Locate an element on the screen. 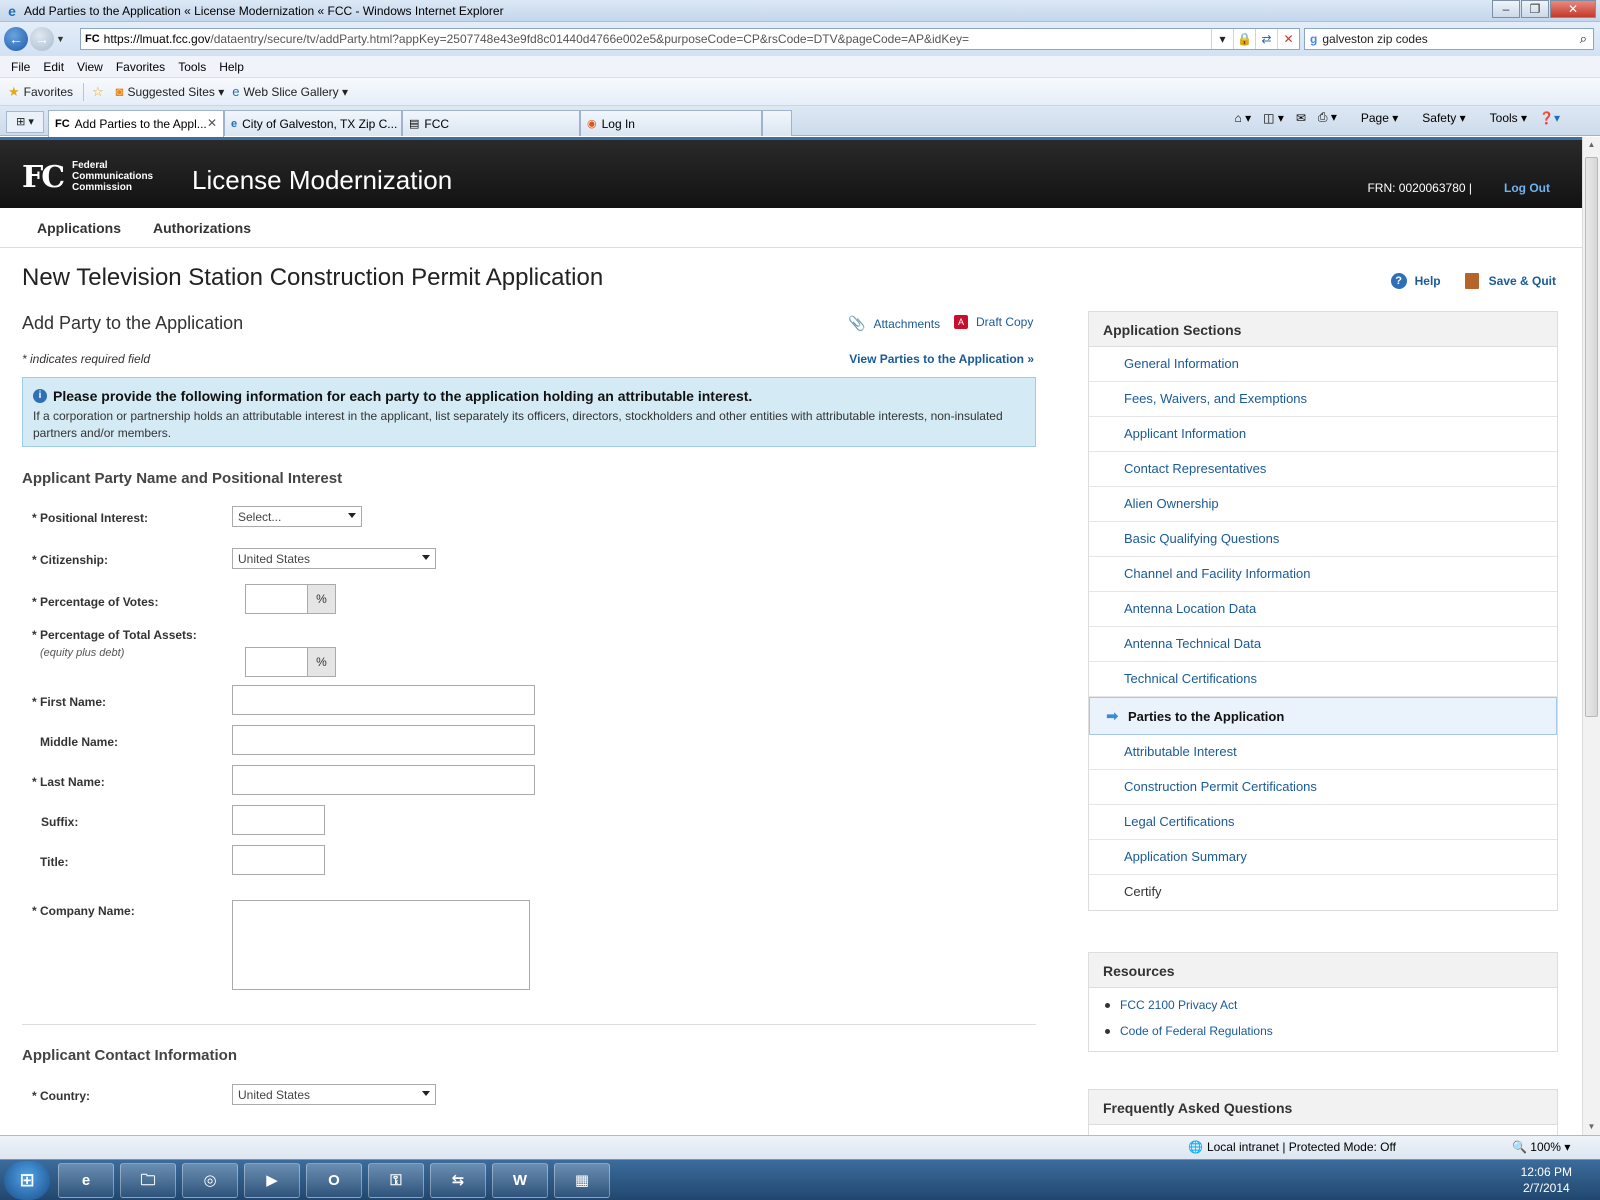 The height and width of the screenshot is (1200, 1600). zoom-level: 🔍 100% ▾ is located at coordinates (1541, 1147).